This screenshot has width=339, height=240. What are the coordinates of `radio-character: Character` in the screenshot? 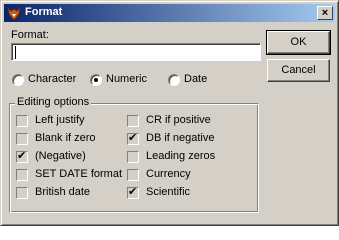 It's located at (52, 80).